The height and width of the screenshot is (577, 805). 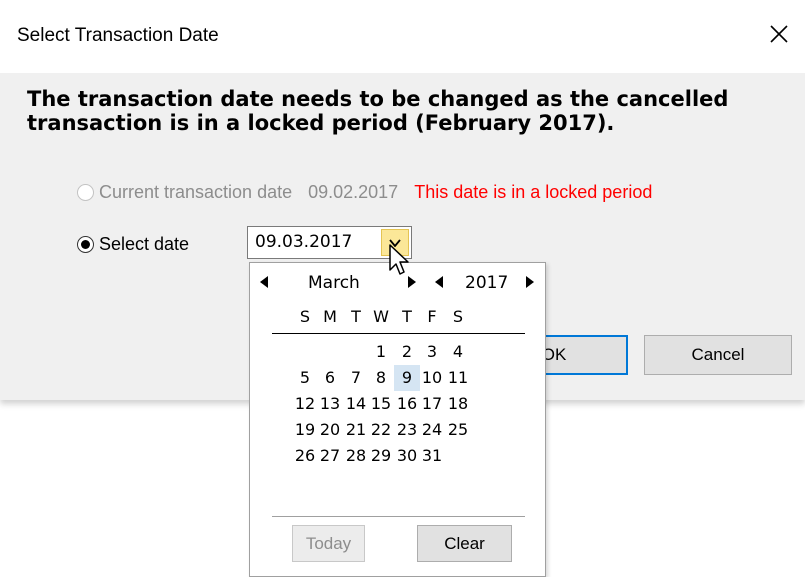 What do you see at coordinates (356, 456) in the screenshot?
I see `calendar-day: 28` at bounding box center [356, 456].